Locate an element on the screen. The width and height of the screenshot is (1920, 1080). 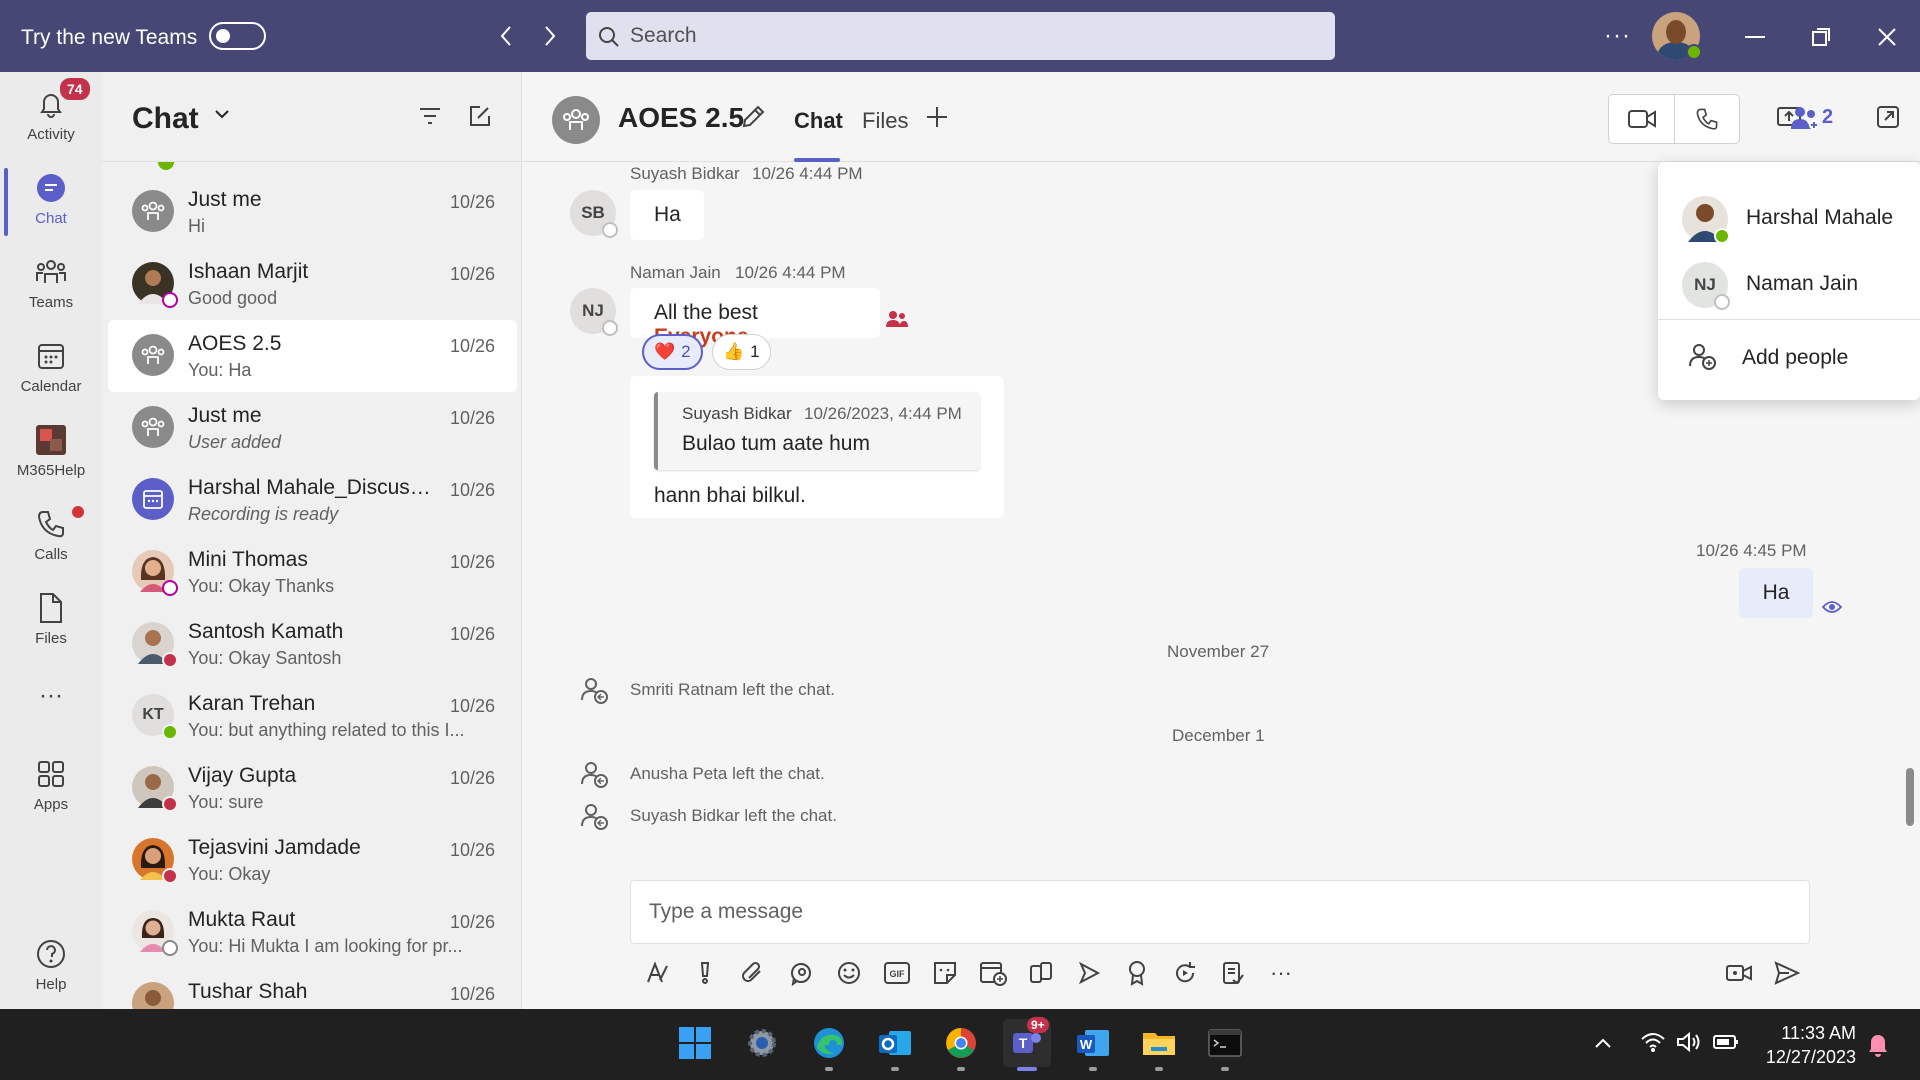
rail-apps: Apps is located at coordinates (51, 789).